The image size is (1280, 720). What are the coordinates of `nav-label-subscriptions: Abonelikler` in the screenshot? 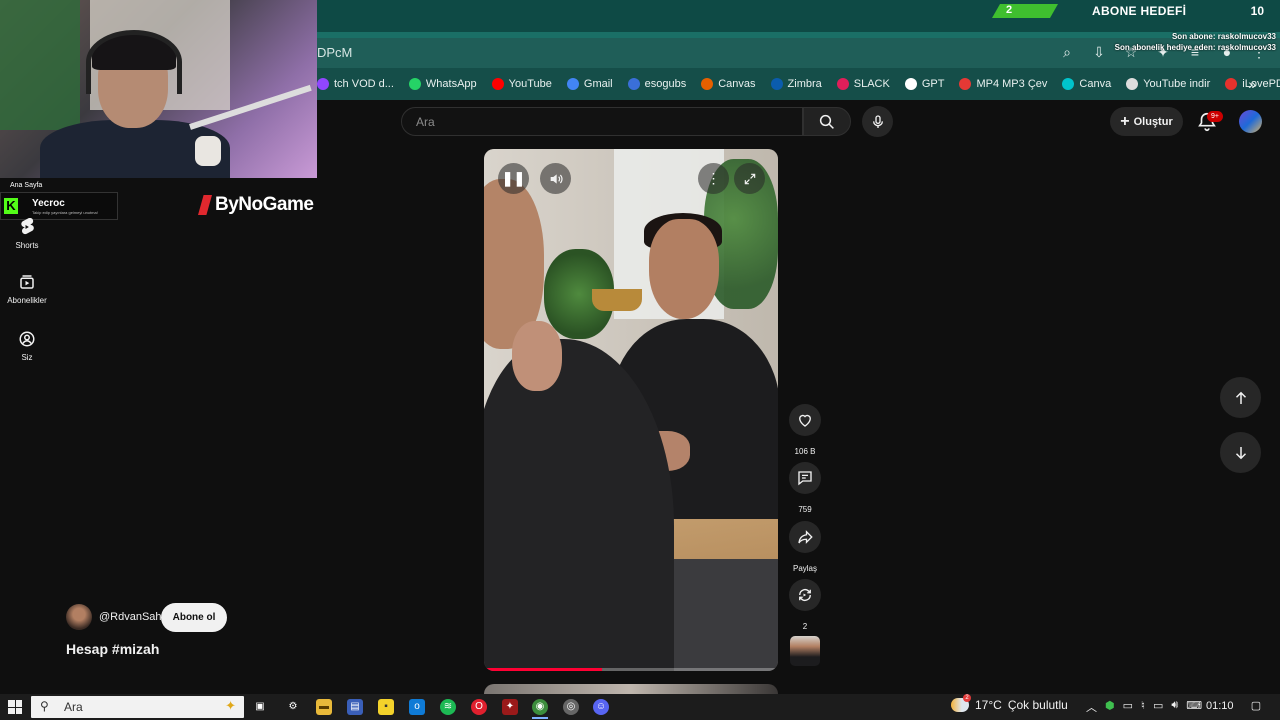 It's located at (27, 300).